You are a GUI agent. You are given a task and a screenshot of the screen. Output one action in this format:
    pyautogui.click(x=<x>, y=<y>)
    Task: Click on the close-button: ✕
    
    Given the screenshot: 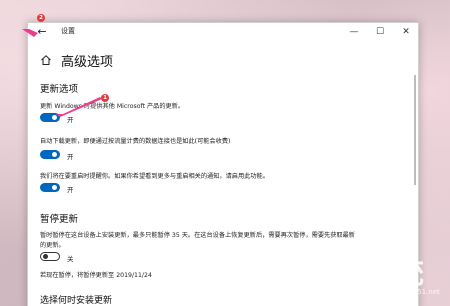 What is the action you would take?
    pyautogui.click(x=405, y=32)
    